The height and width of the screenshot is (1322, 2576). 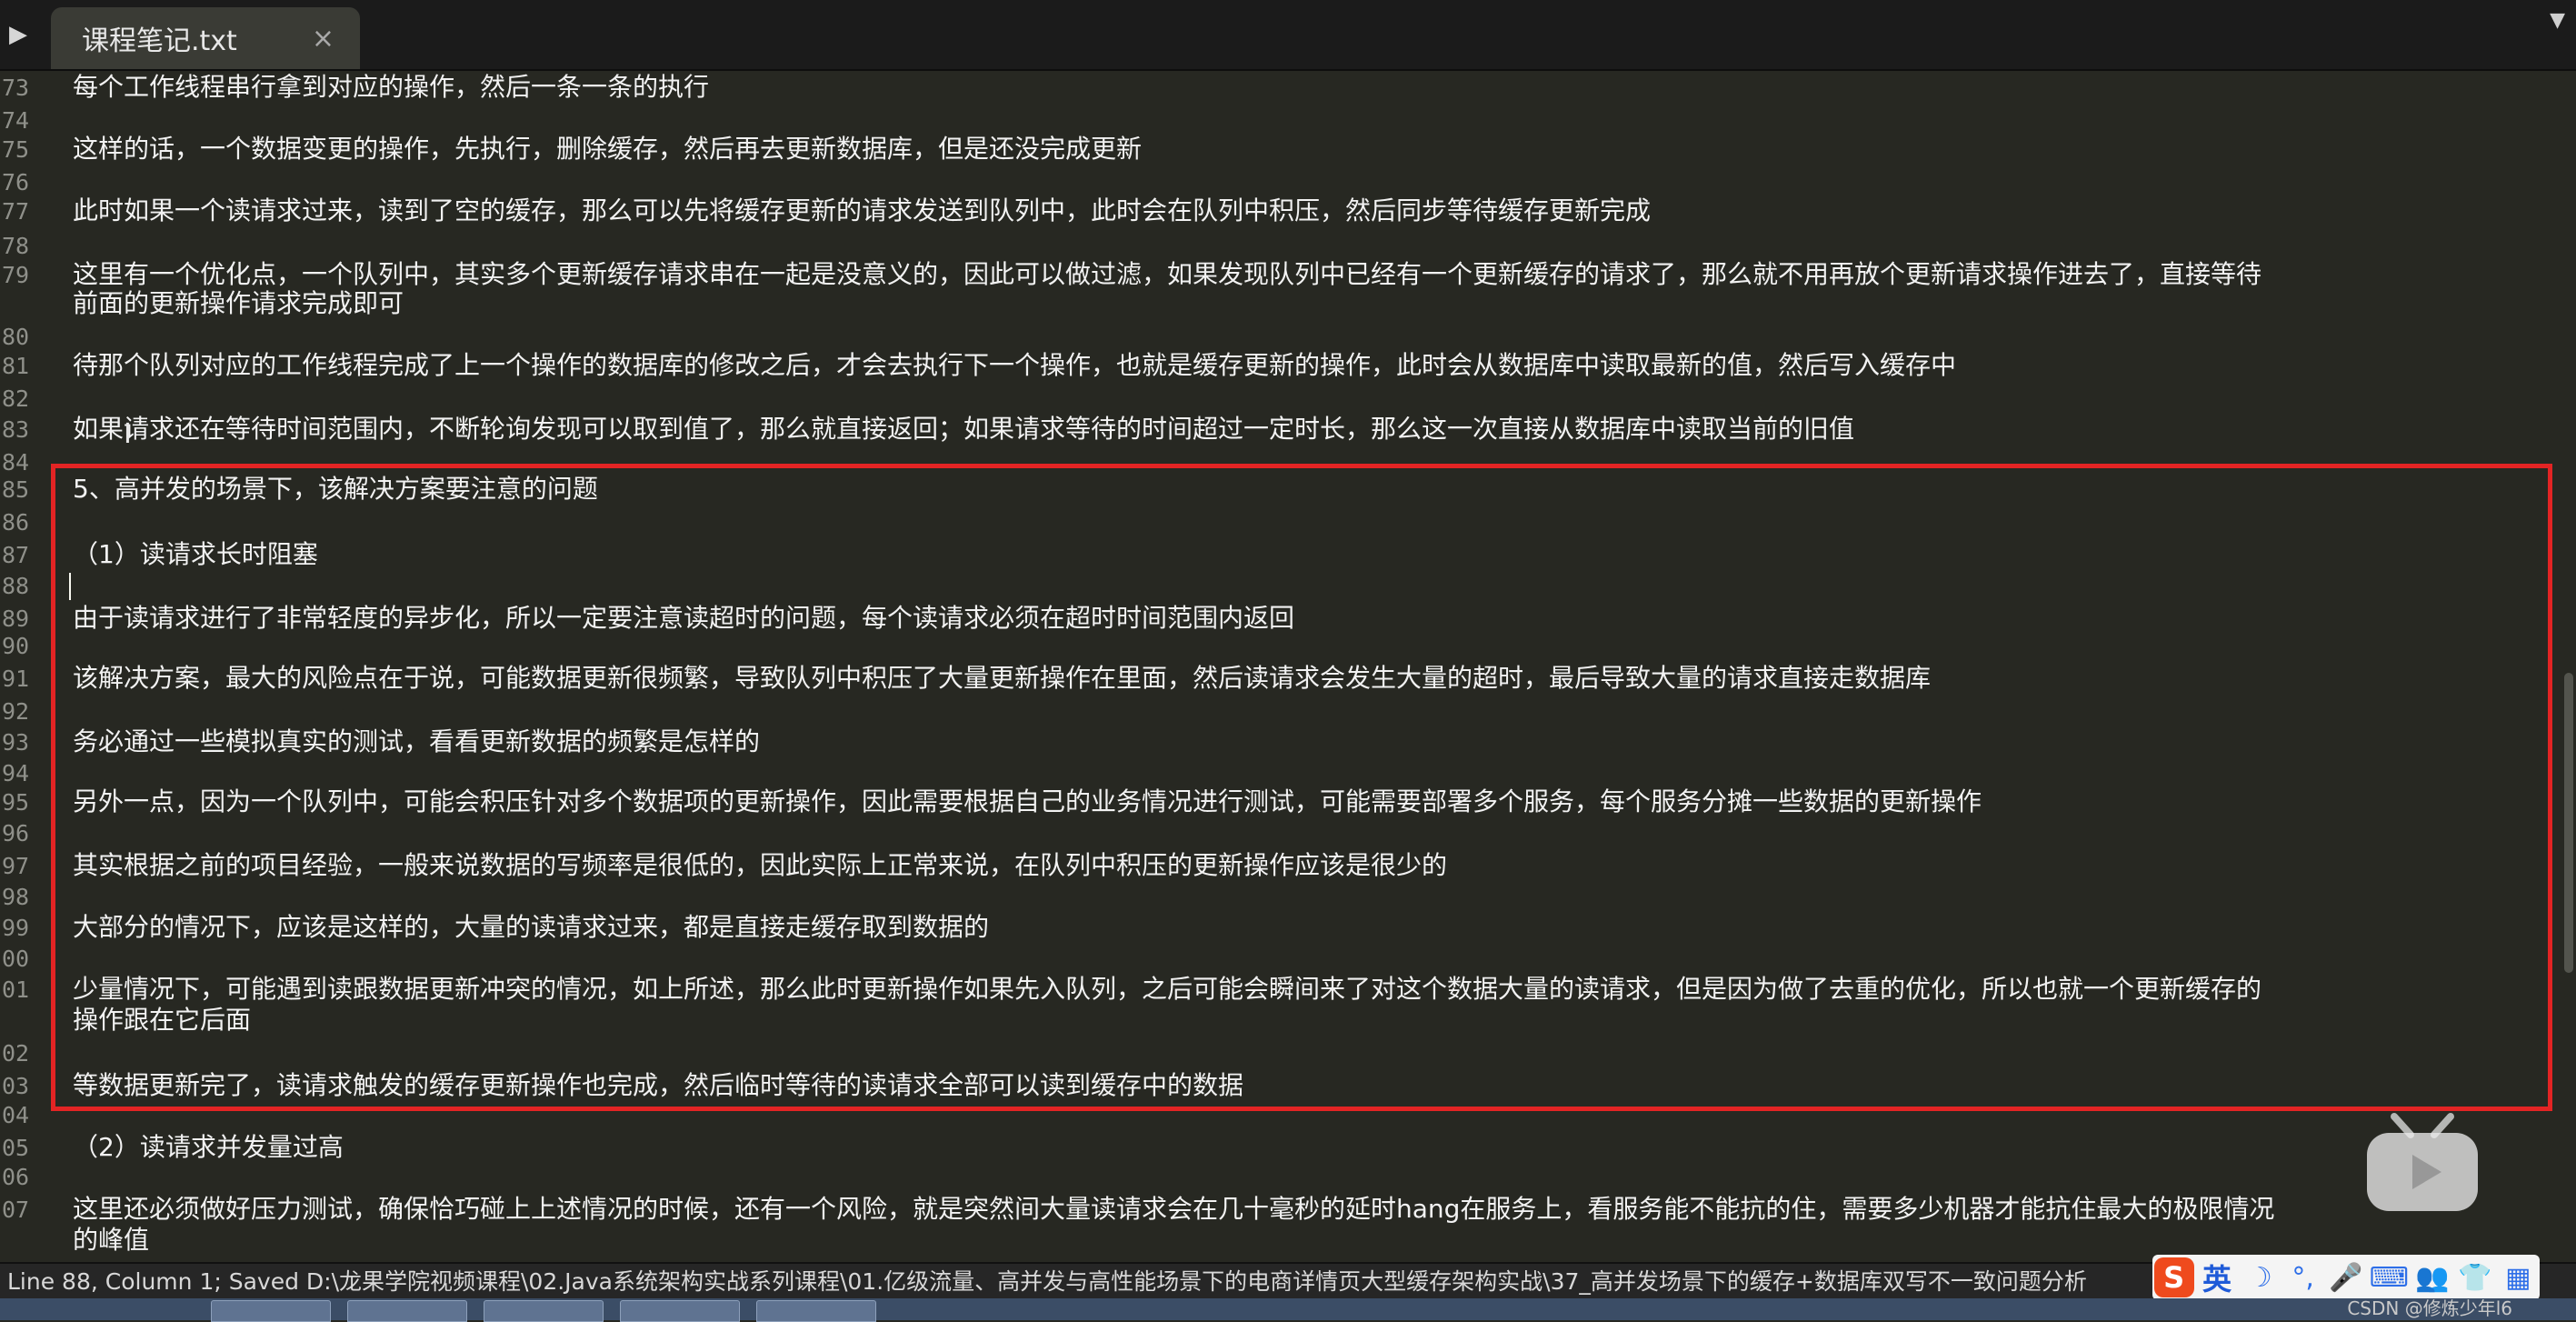 What do you see at coordinates (16, 181) in the screenshot?
I see `line-number: 76` at bounding box center [16, 181].